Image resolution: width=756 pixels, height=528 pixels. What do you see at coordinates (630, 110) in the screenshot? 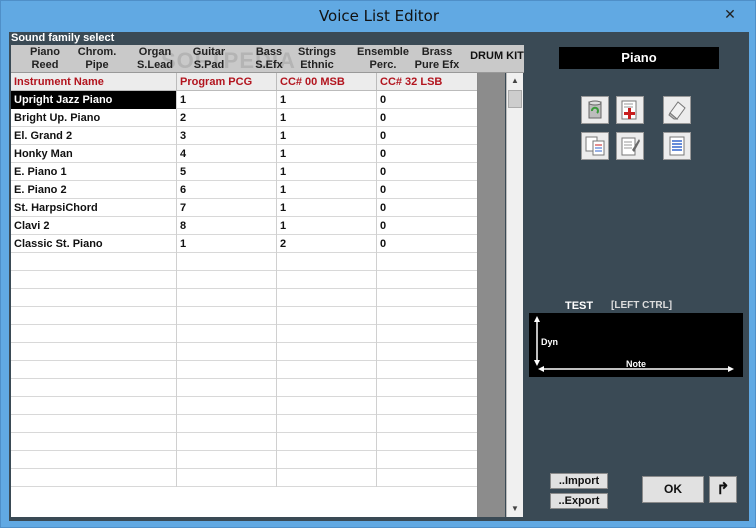
I see `add-document-icon` at bounding box center [630, 110].